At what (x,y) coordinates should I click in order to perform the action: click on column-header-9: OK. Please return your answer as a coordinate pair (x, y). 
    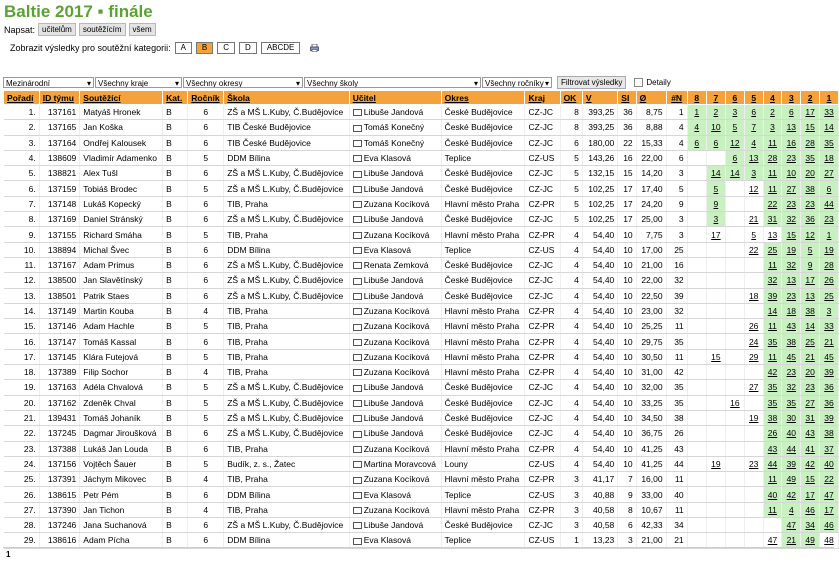
    Looking at the image, I should click on (571, 97).